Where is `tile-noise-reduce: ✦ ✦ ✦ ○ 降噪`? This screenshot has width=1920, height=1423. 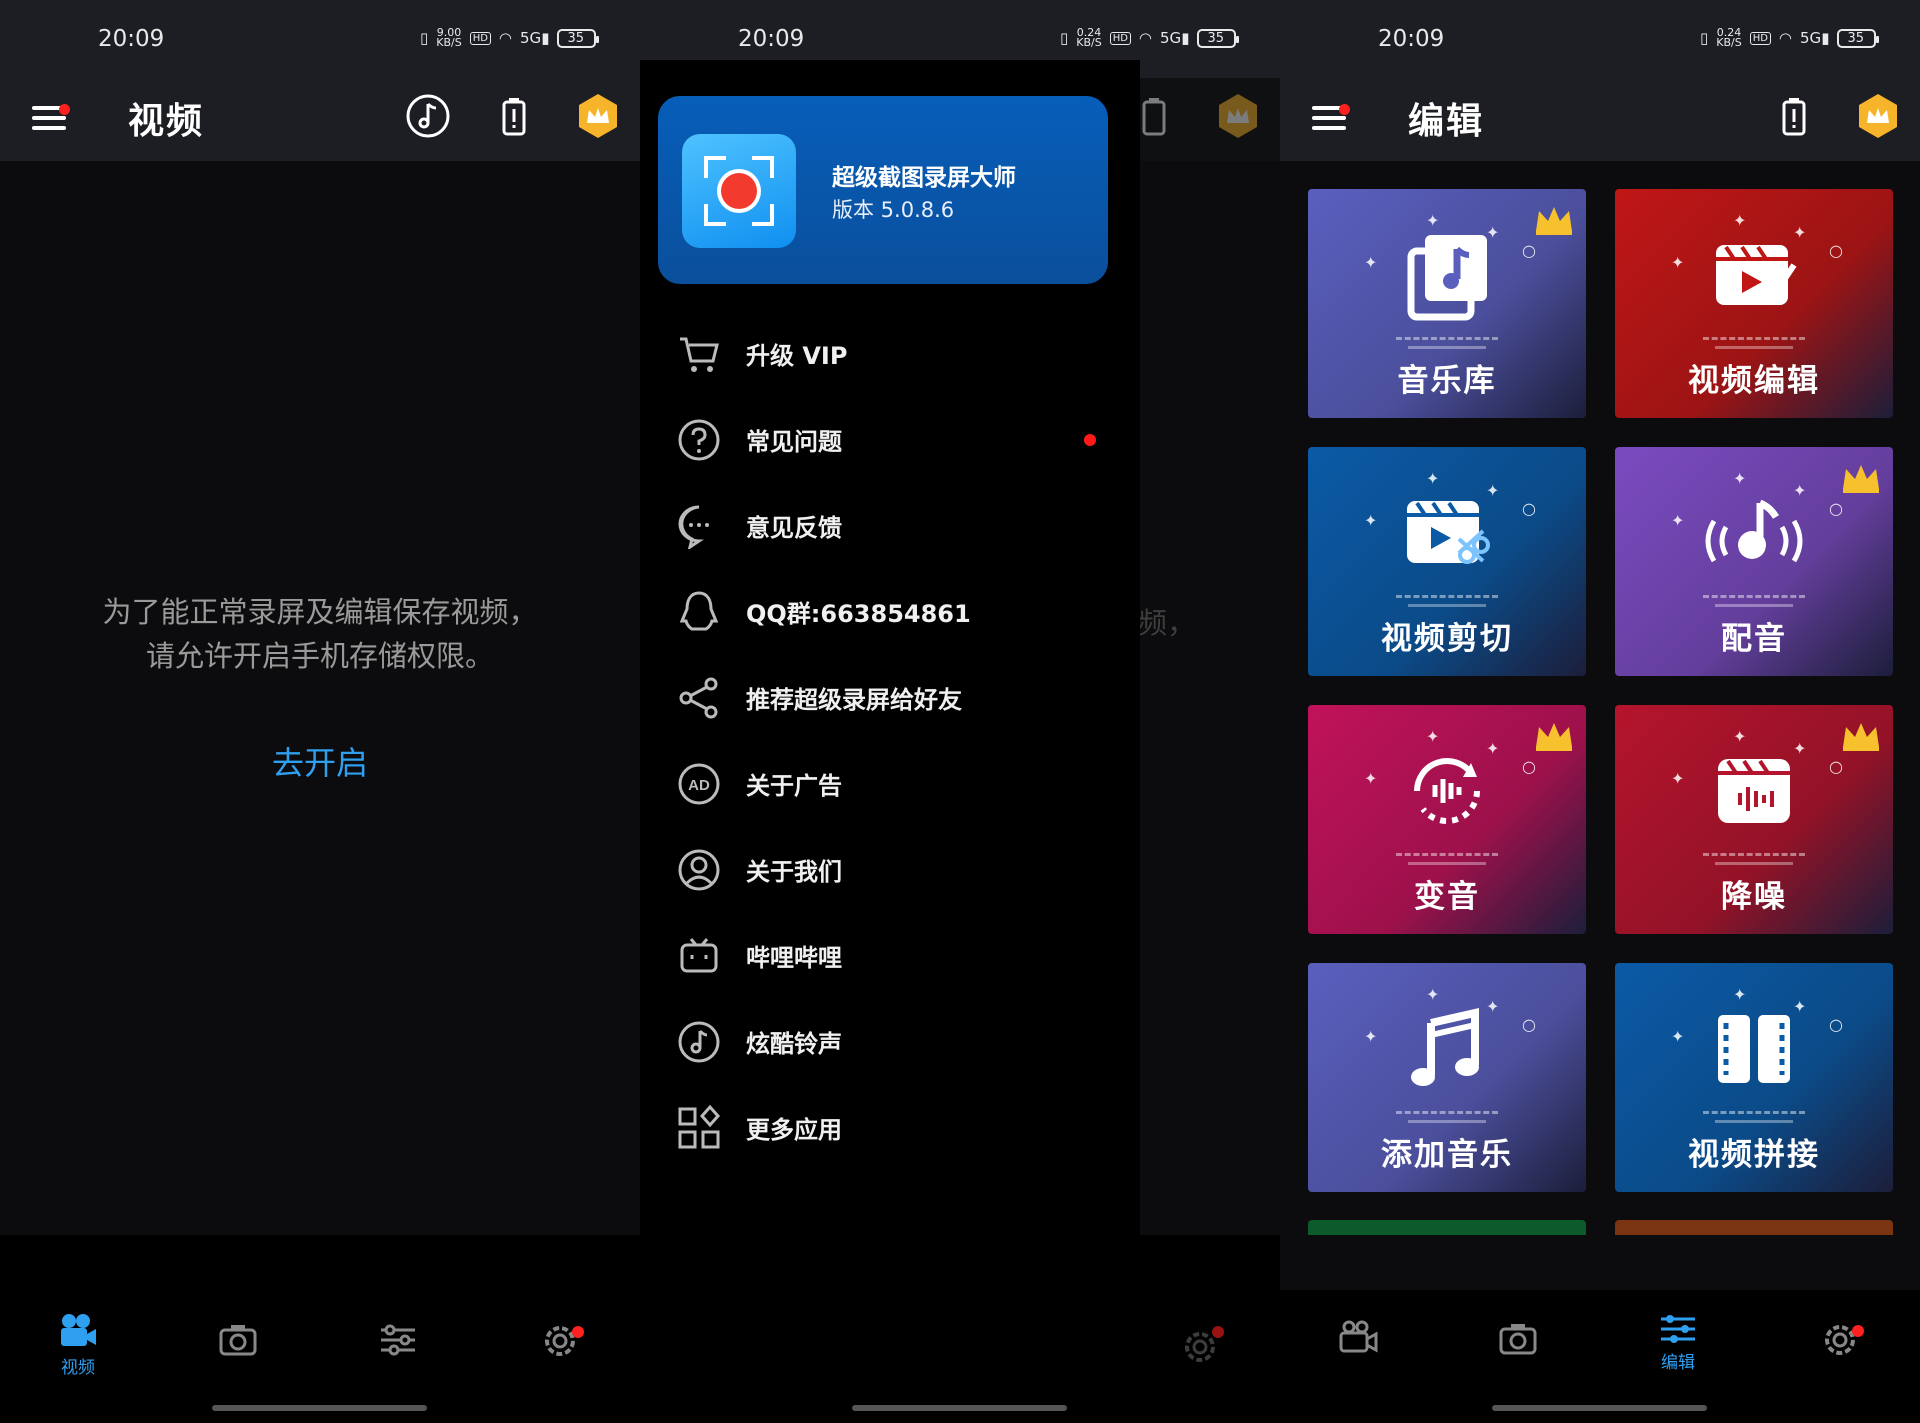
tile-noise-reduce: ✦ ✦ ✦ ○ 降噪 is located at coordinates (1754, 819).